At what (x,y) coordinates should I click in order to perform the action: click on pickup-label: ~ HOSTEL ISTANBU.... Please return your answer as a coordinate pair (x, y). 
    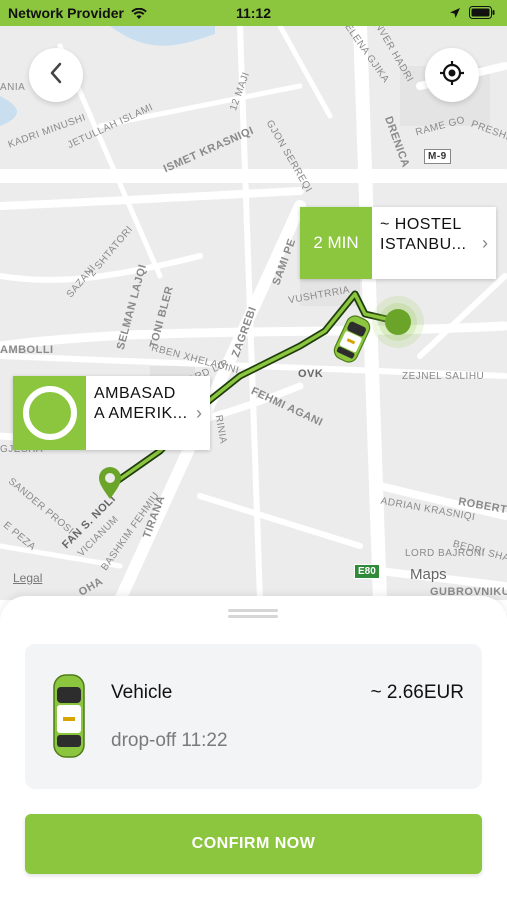
    Looking at the image, I should click on (423, 234).